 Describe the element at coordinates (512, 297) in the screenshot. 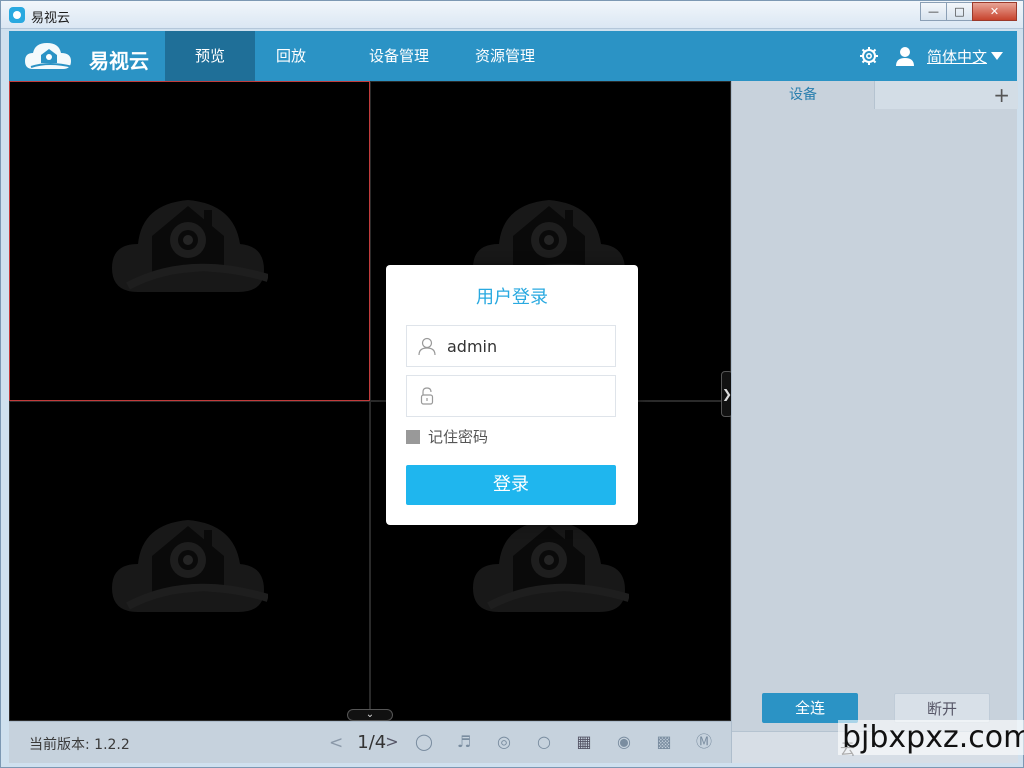

I see `login-title: 用户登录` at that location.